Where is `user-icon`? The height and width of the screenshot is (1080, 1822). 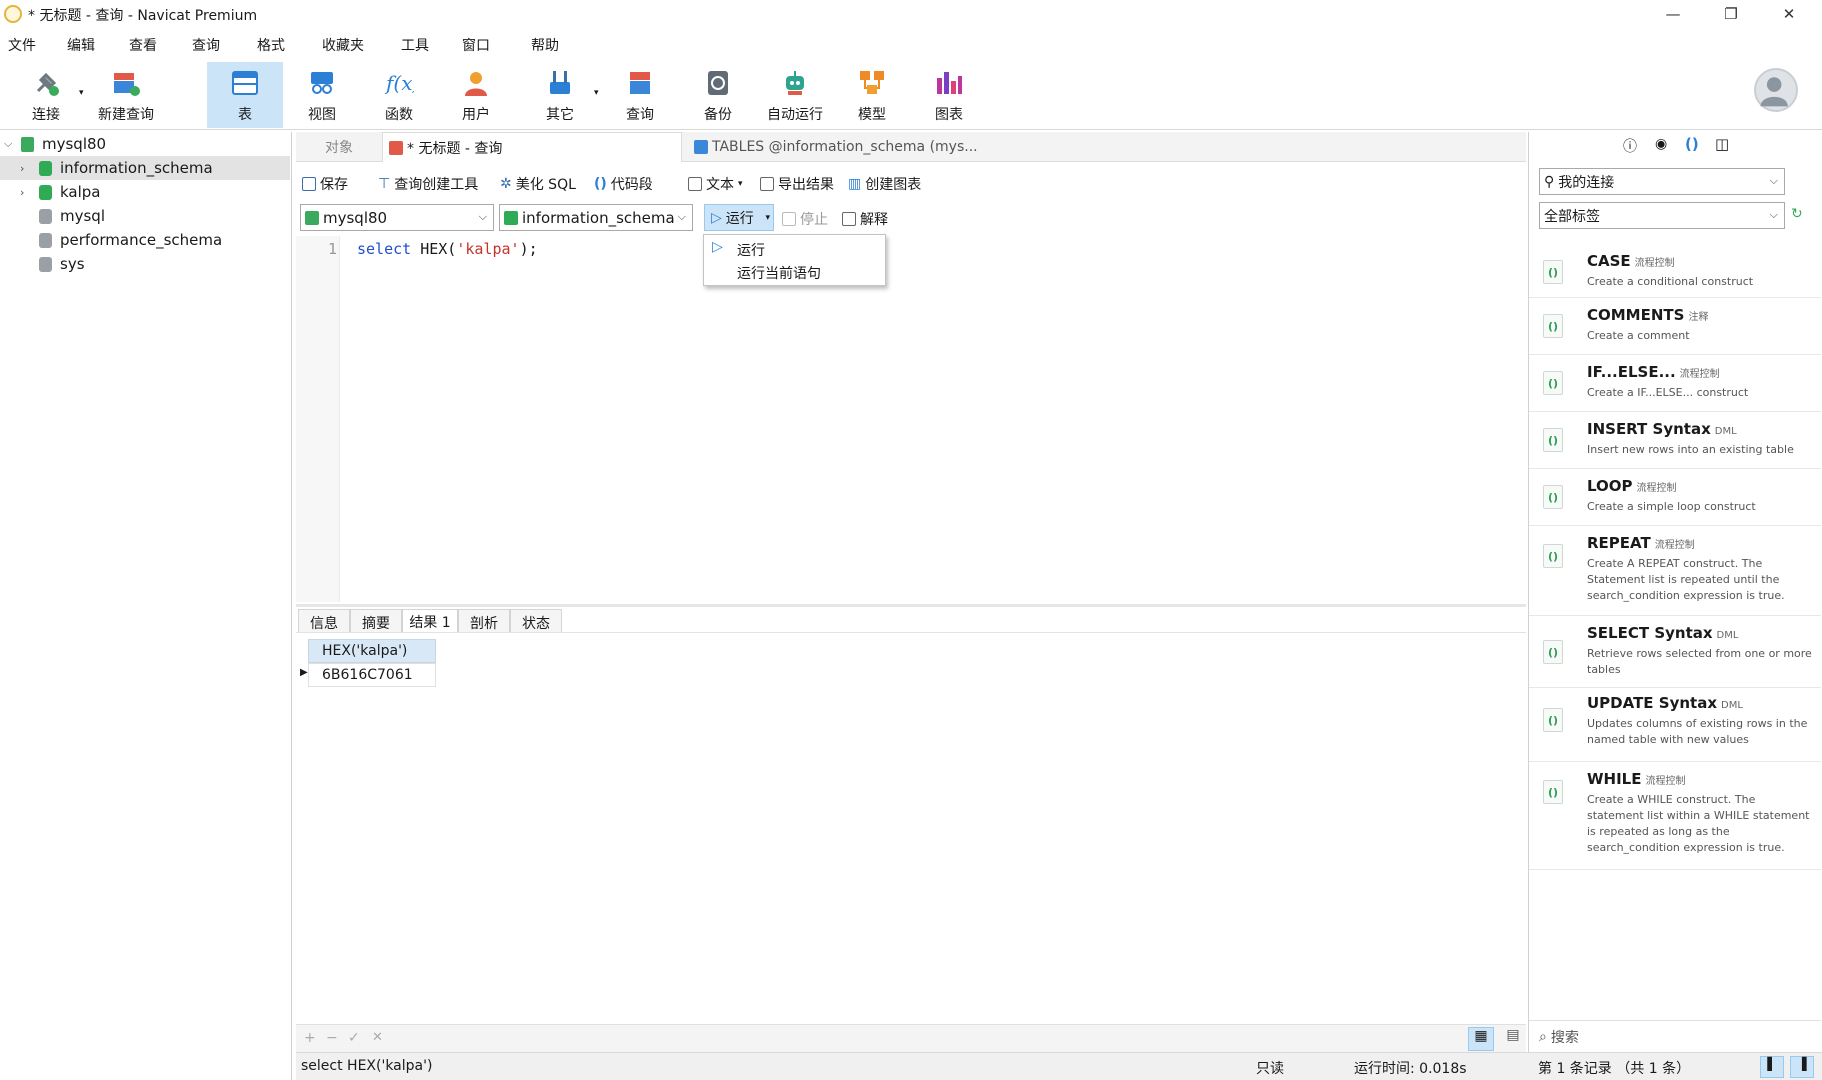 user-icon is located at coordinates (476, 84).